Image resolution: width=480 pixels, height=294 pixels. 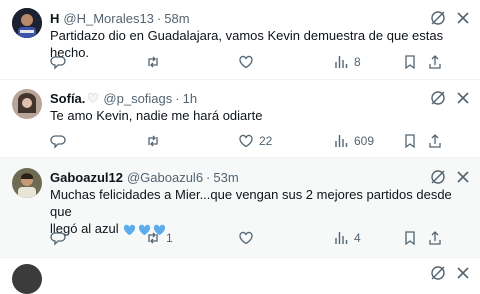 What do you see at coordinates (169, 238) in the screenshot?
I see `retweet-count: 1` at bounding box center [169, 238].